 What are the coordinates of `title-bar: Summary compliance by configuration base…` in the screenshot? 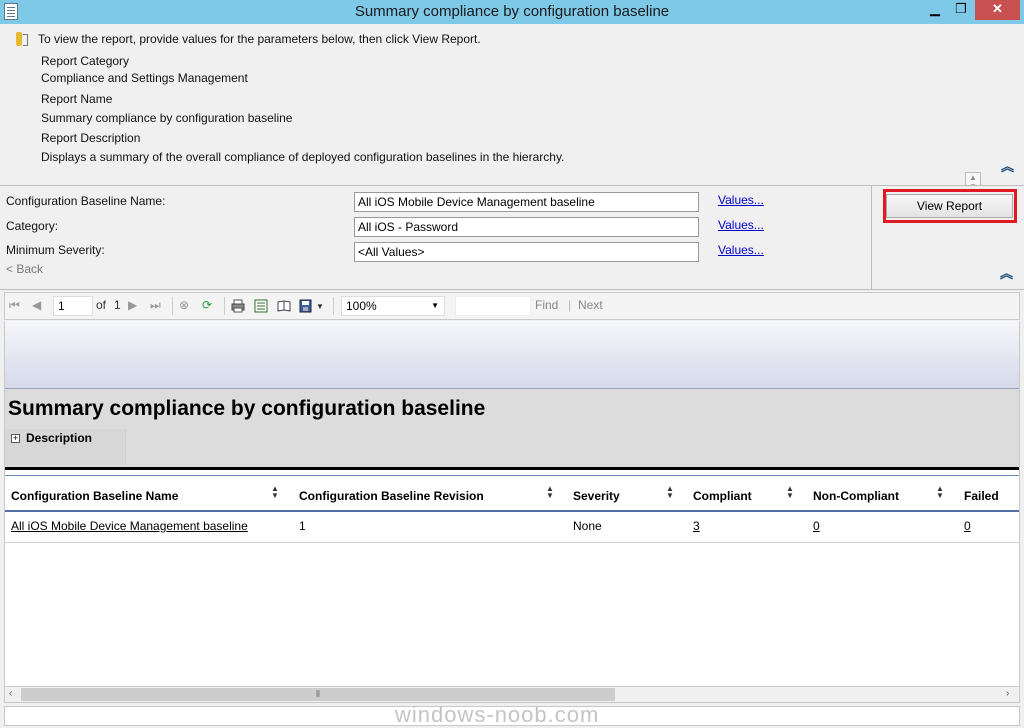 It's located at (512, 12).